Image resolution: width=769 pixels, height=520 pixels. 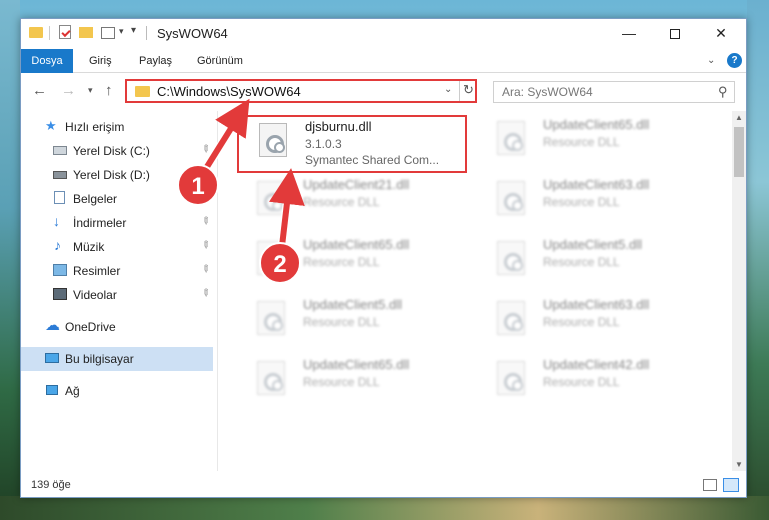 I want to click on title-bar: ▾ ▾ SysWOW64 — ✕, so click(x=383, y=34).